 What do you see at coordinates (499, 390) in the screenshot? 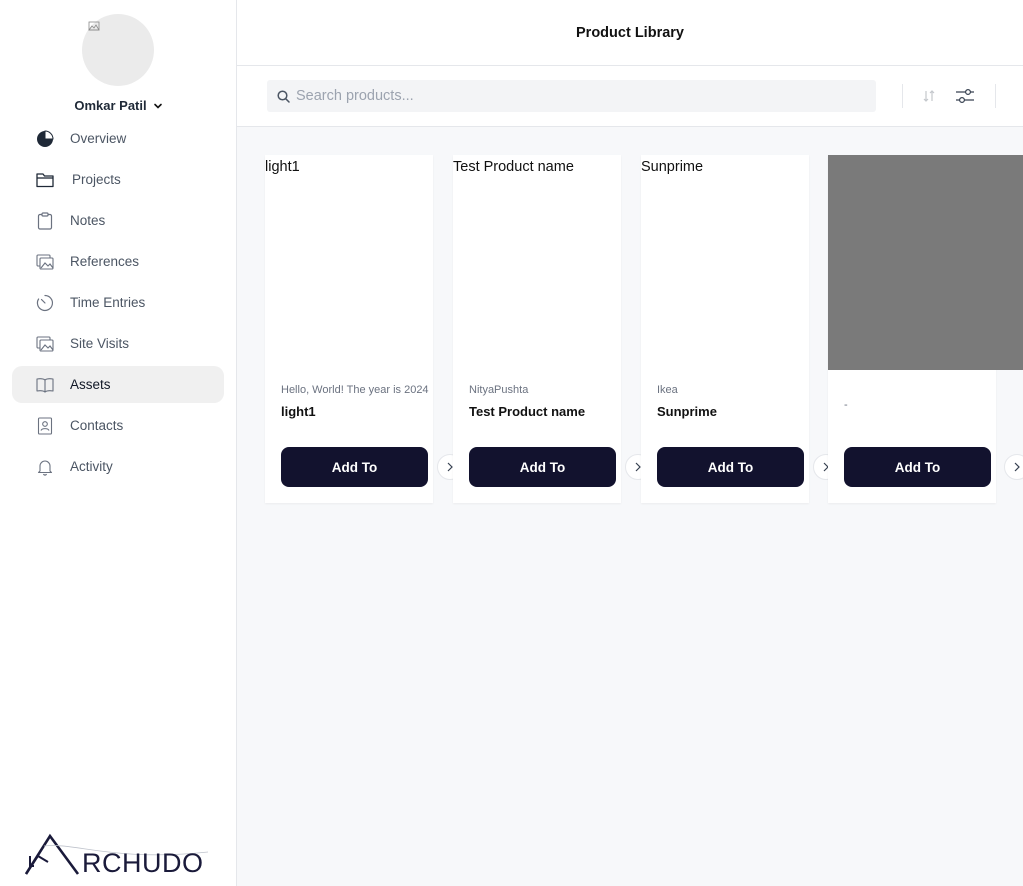
I see `product-brand: NityaPushta` at bounding box center [499, 390].